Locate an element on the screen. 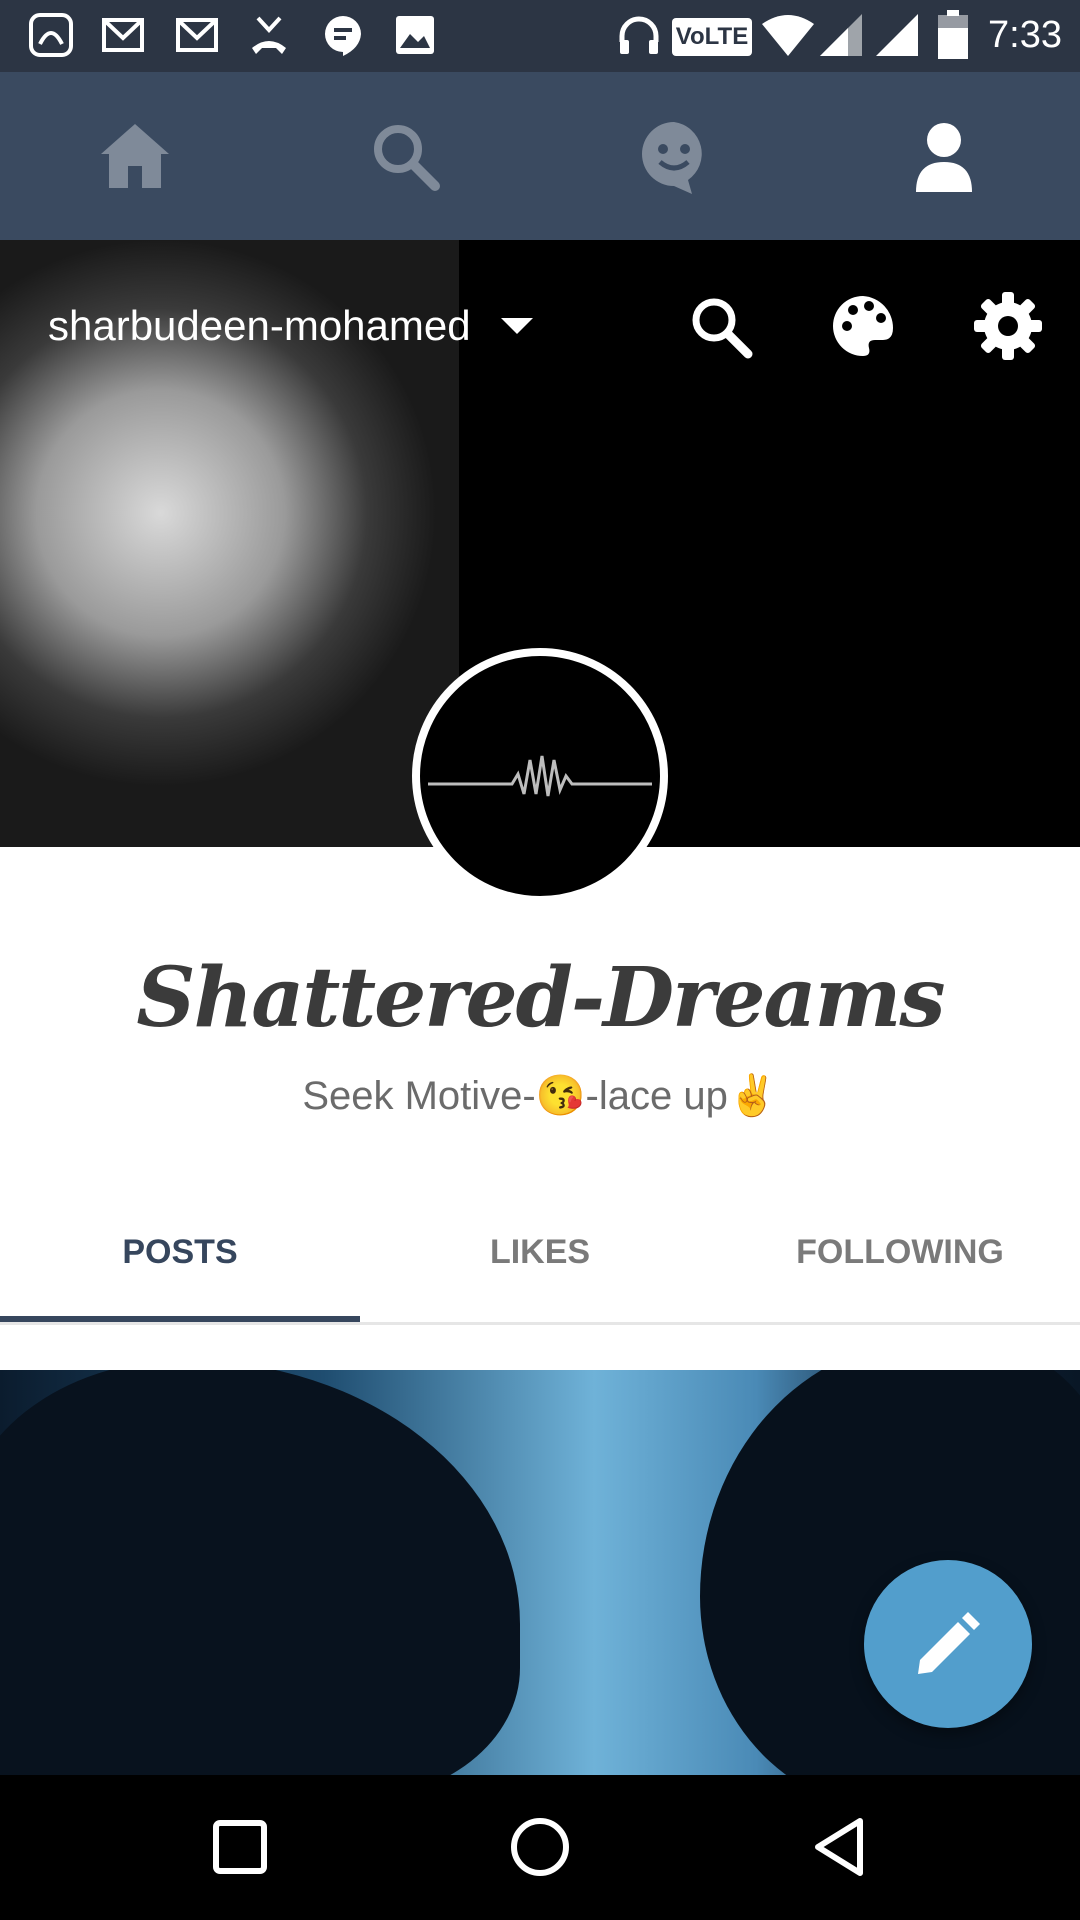 This screenshot has width=1080, height=1920. blog-switcher: sharbudeen-mohamed is located at coordinates (290, 326).